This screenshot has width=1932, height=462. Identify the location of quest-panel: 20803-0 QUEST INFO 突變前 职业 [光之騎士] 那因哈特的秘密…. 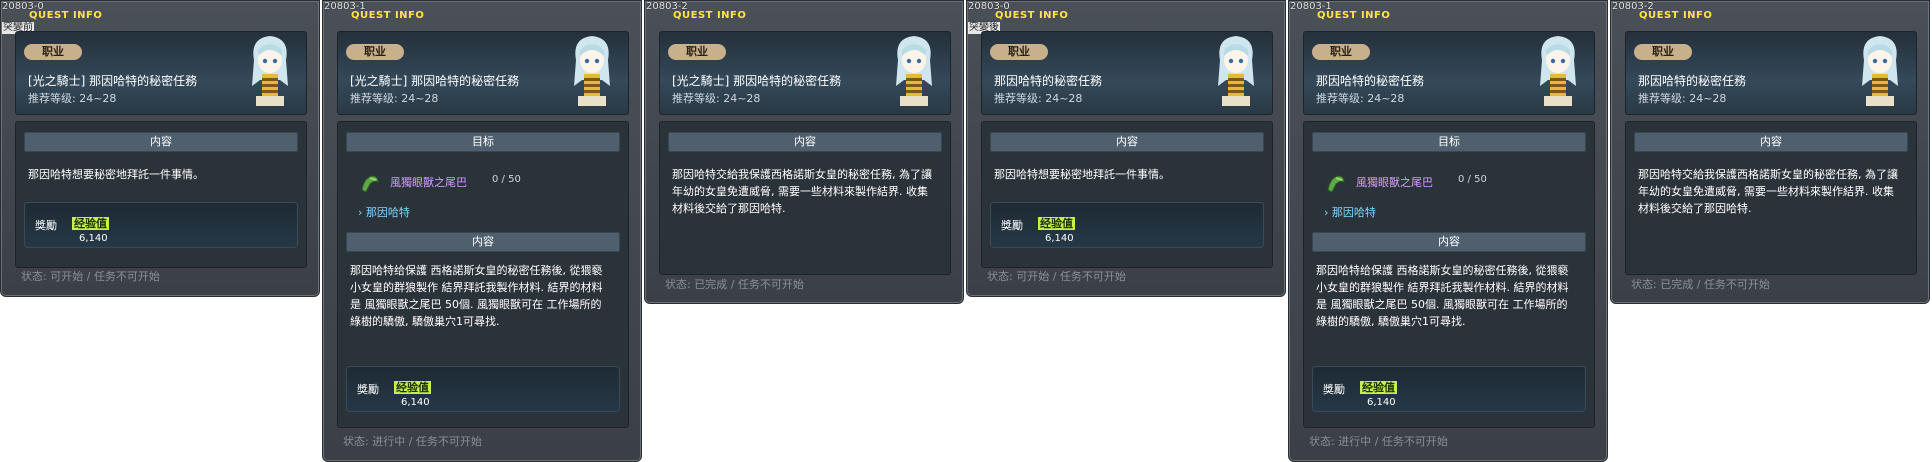
(160, 148).